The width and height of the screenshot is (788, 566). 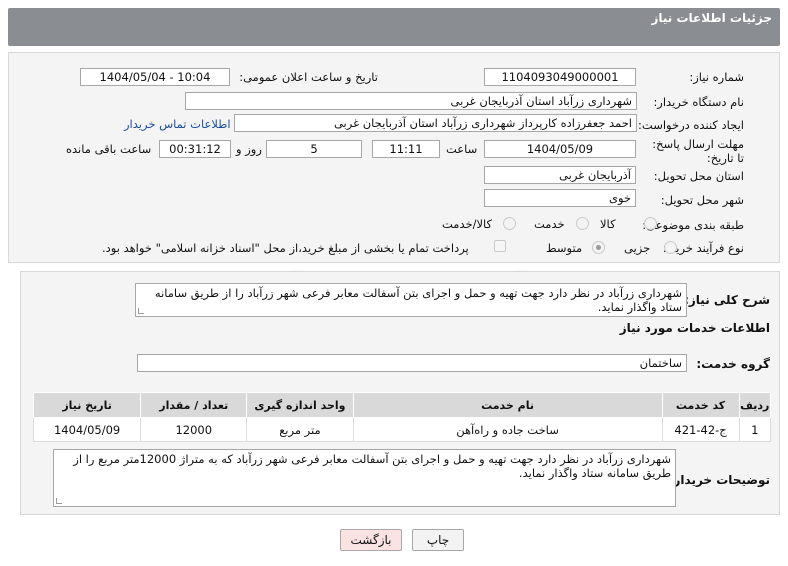 I want to click on category-option-both-label: کالا/خدمت, so click(x=467, y=224).